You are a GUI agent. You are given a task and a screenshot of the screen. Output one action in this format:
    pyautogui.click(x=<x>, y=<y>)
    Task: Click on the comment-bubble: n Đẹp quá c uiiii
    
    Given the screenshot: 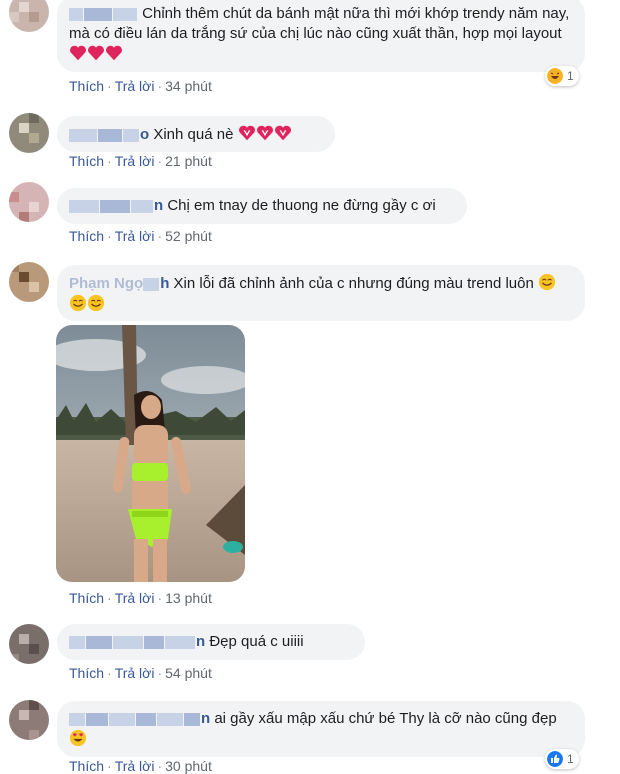 What is the action you would take?
    pyautogui.click(x=211, y=642)
    